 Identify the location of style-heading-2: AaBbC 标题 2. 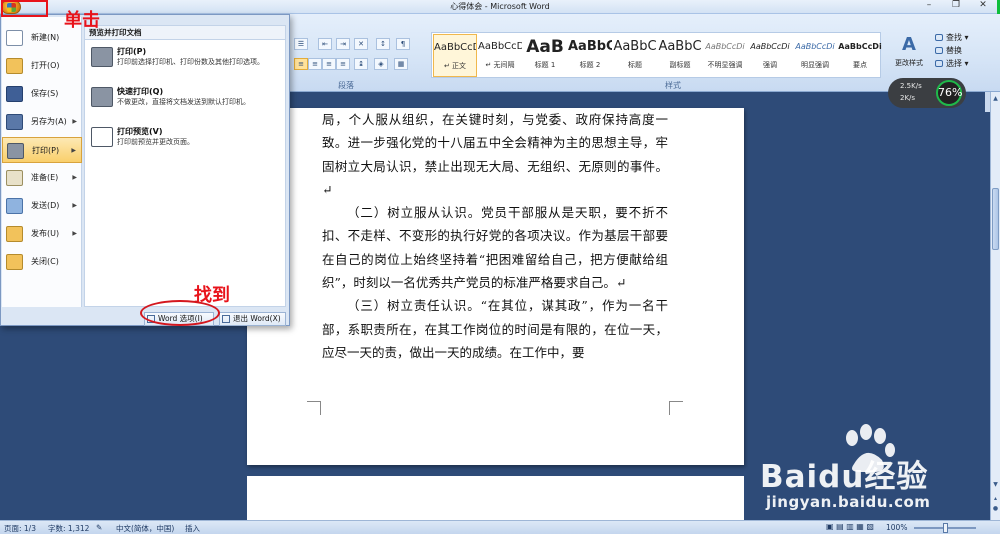
(590, 55).